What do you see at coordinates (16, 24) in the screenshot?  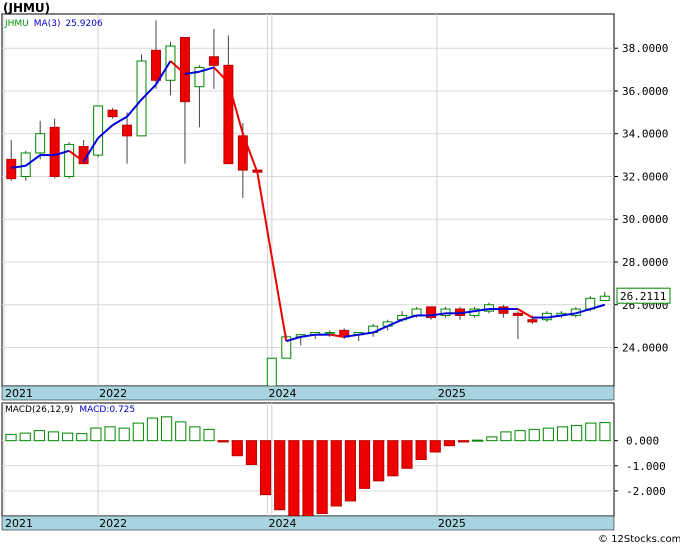 I see `legend-symbol: JHMU` at bounding box center [16, 24].